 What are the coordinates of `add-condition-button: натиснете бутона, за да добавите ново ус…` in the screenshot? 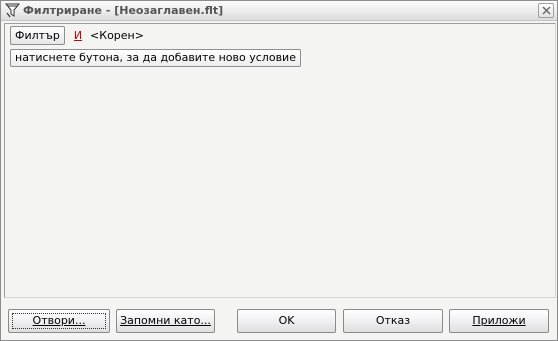 It's located at (155, 58).